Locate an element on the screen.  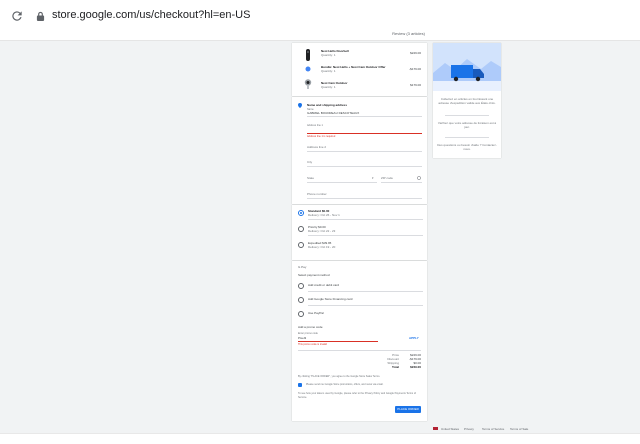
bundle-icon is located at coordinates (308, 69).